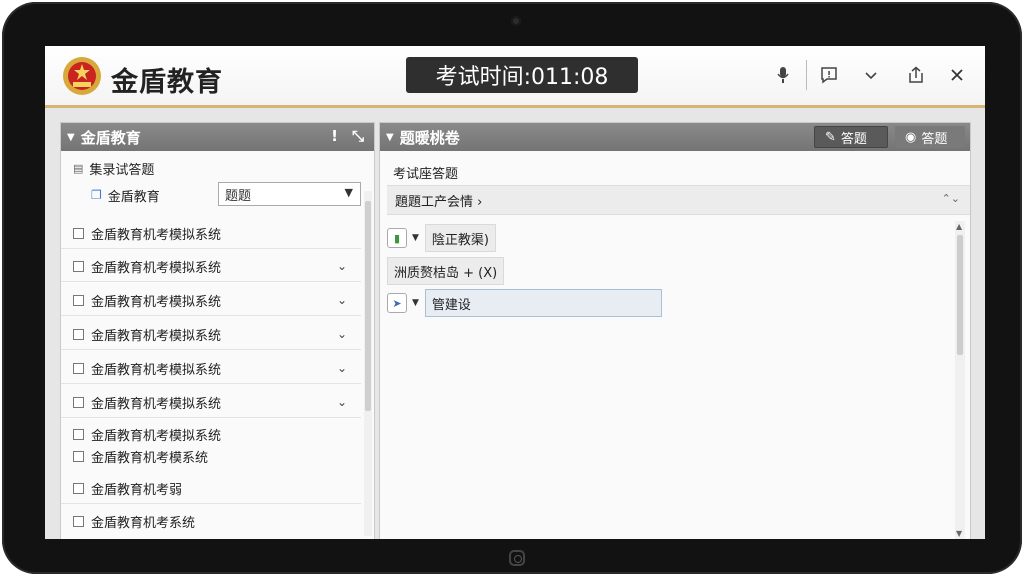 The width and height of the screenshot is (1024, 576). I want to click on collapse-icon: ⤡, so click(358, 136).